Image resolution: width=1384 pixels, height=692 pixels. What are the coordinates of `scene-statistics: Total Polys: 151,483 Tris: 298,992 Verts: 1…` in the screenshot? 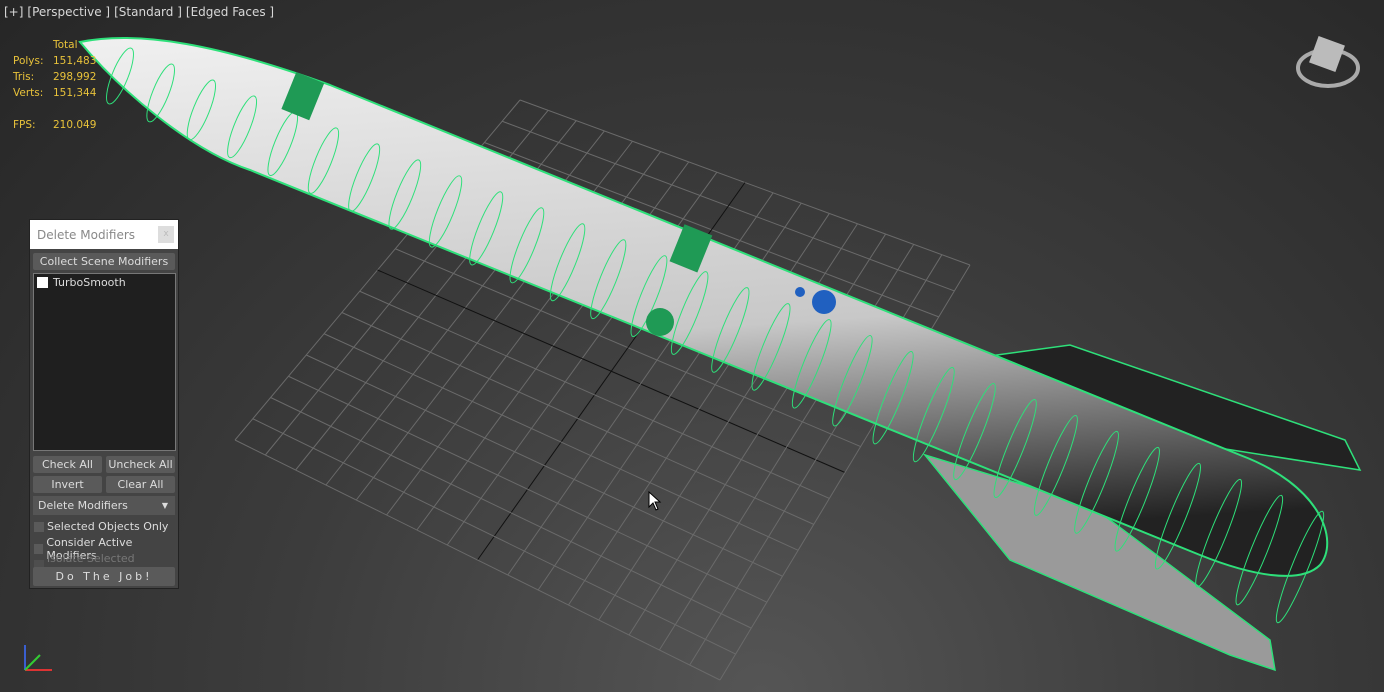 It's located at (54, 85).